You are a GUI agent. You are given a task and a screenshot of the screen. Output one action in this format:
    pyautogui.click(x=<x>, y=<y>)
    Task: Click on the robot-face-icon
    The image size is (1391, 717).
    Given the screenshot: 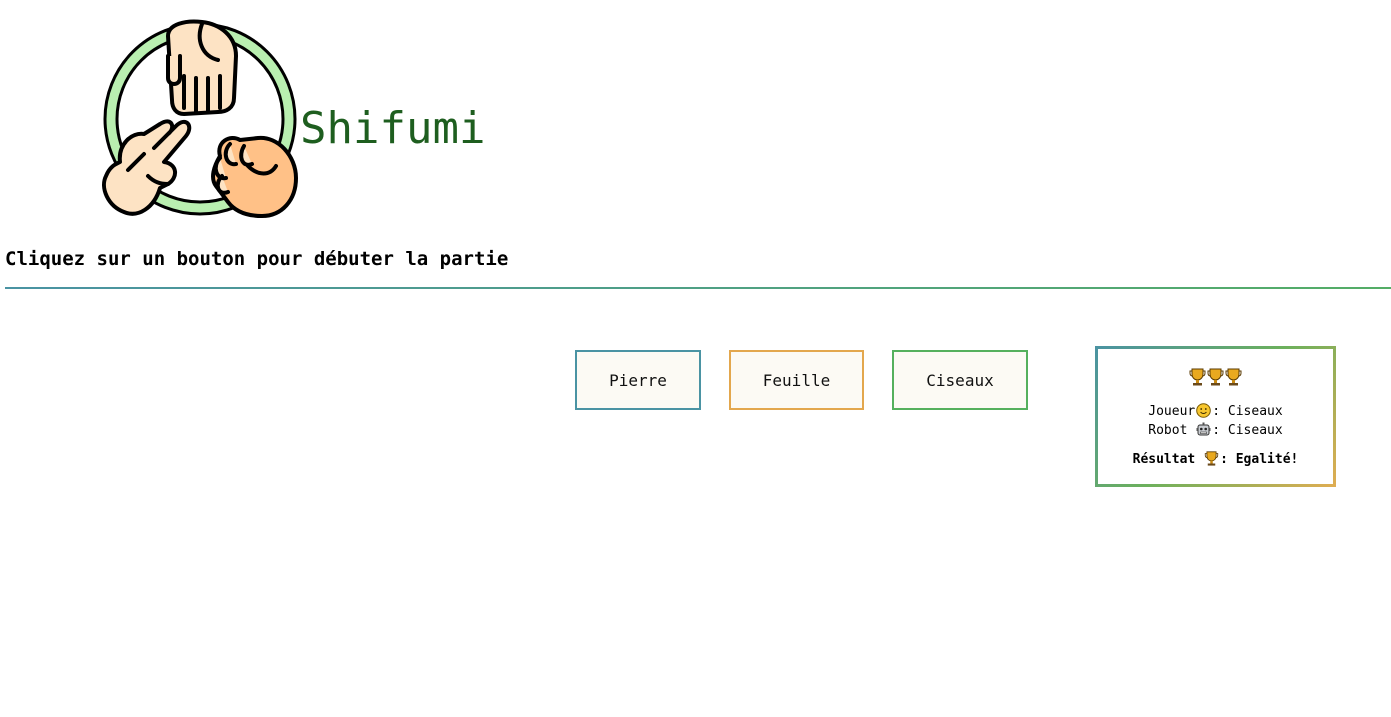 What is the action you would take?
    pyautogui.click(x=1203, y=429)
    